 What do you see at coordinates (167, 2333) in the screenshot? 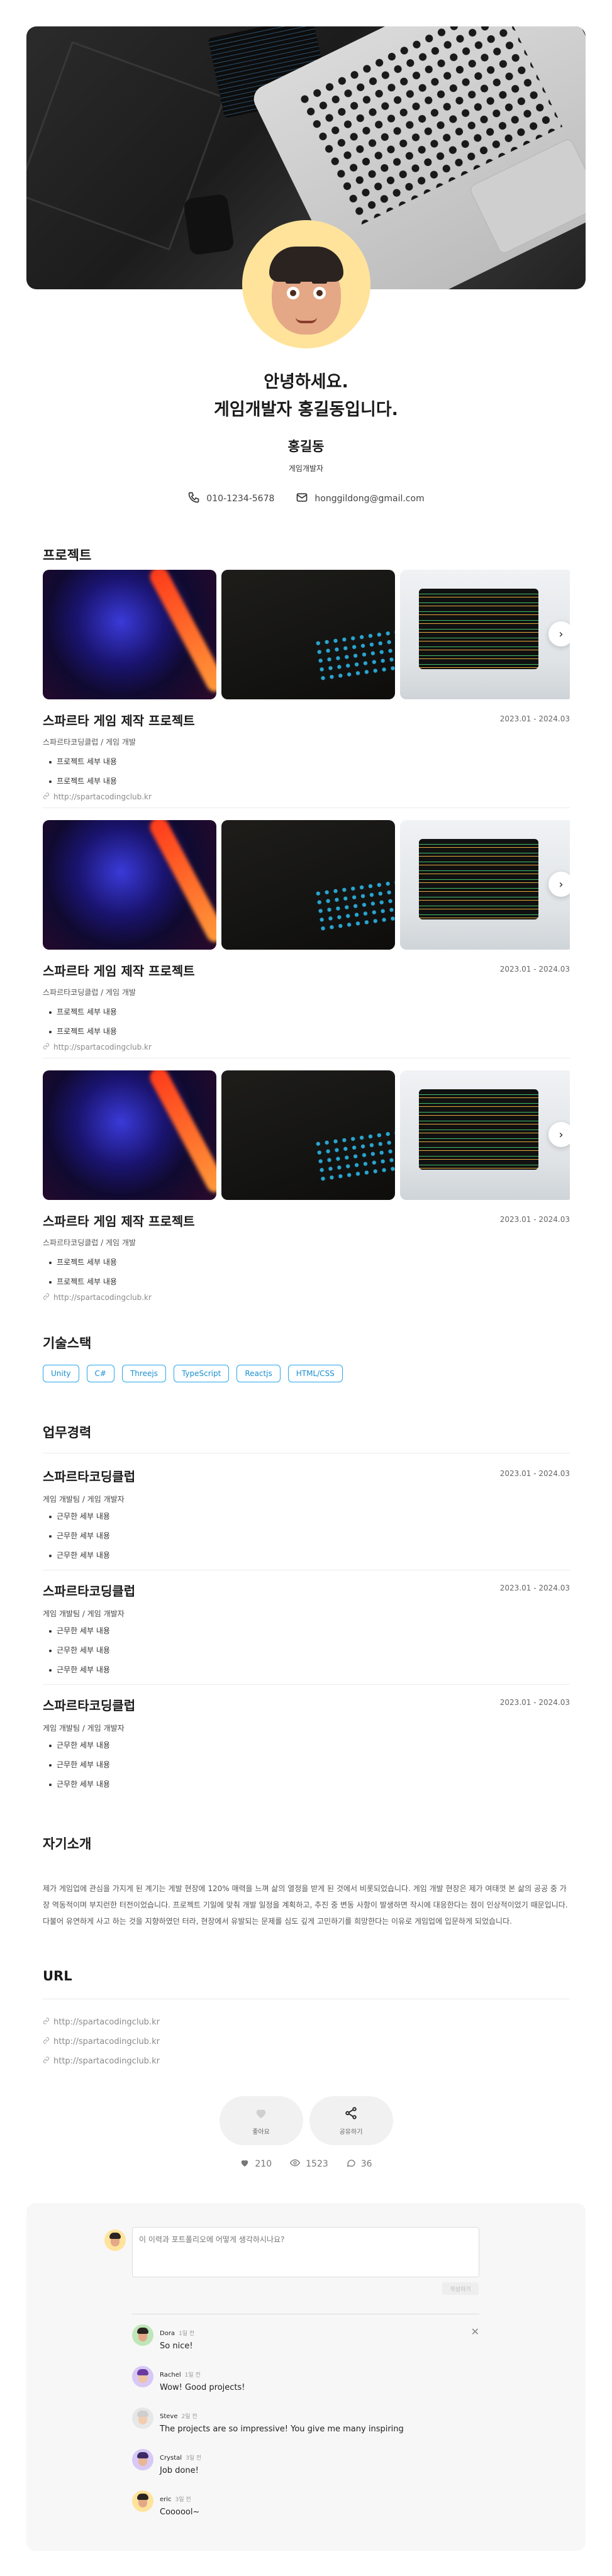
I see `commenter-name: Dora` at bounding box center [167, 2333].